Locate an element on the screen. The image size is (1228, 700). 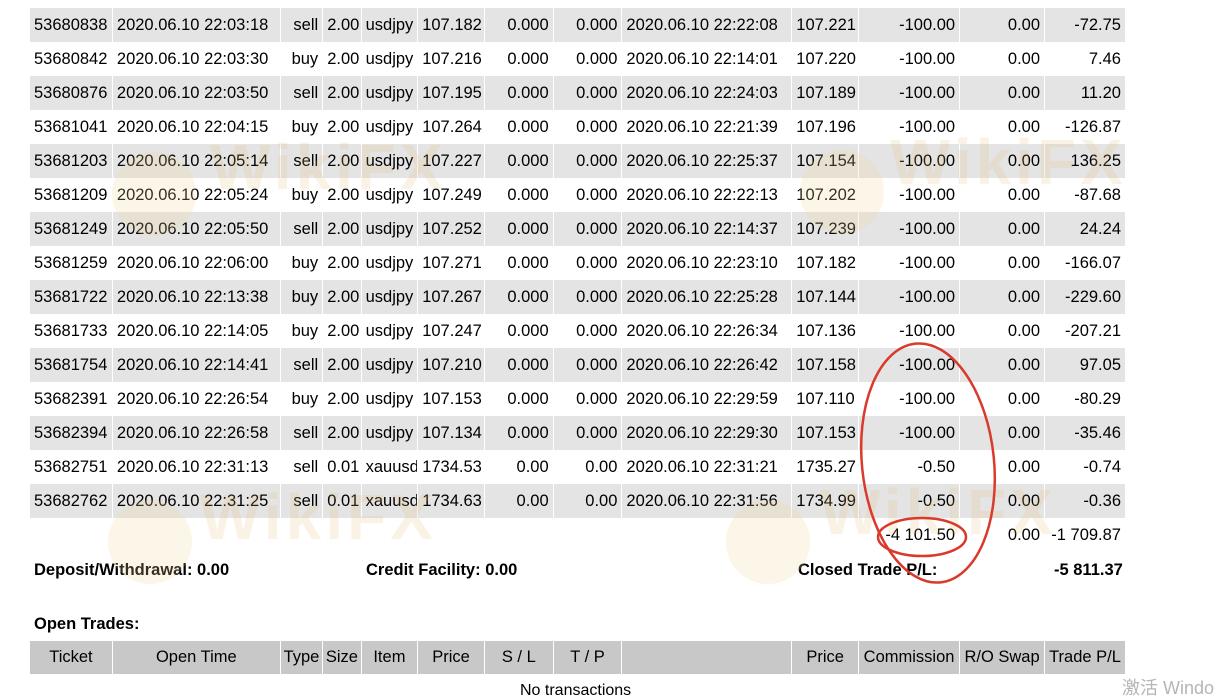
cell-open-time: 2020.06.10 22:03:30 is located at coordinates (196, 59).